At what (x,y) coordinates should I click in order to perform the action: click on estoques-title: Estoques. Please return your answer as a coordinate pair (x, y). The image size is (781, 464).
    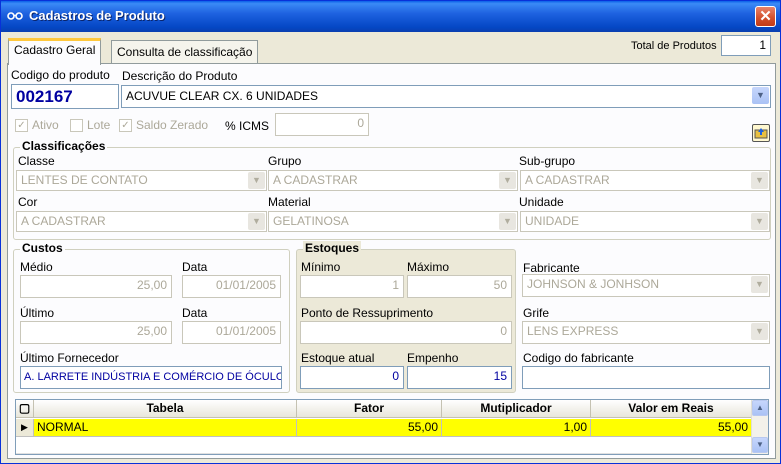
    Looking at the image, I should click on (332, 248).